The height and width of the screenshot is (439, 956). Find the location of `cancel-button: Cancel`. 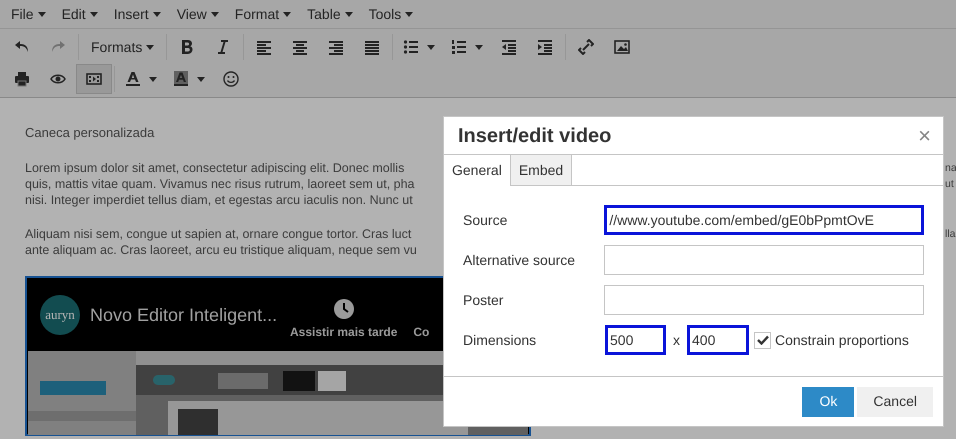

cancel-button: Cancel is located at coordinates (895, 401).